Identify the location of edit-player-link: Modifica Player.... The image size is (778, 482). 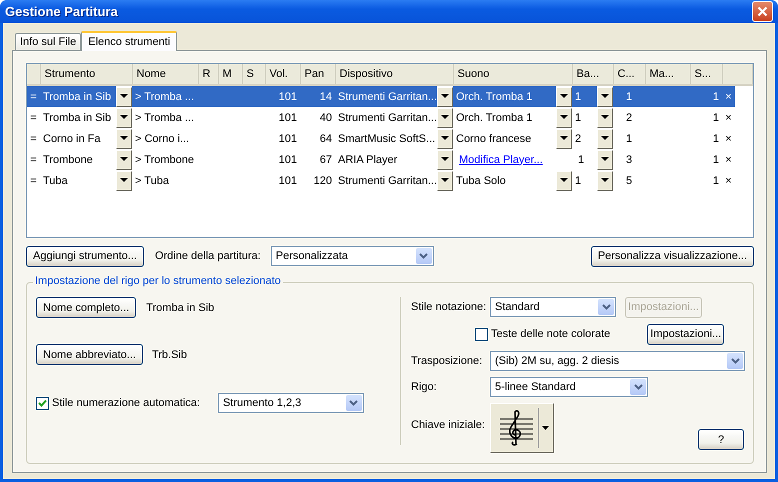
(499, 160).